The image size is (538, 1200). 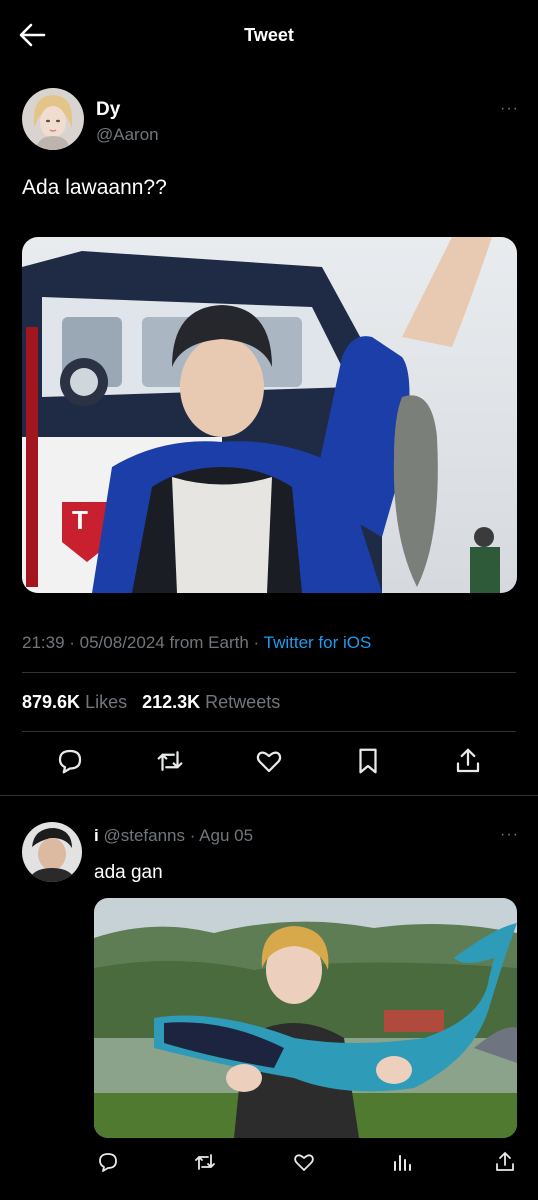 What do you see at coordinates (143, 642) in the screenshot?
I see `tweet-timestamp: 21:39 · 05/08/2024 from Earth ·` at bounding box center [143, 642].